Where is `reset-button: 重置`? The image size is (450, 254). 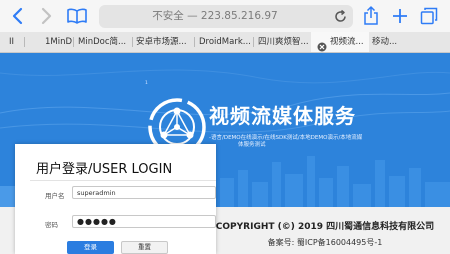
reset-button: 重置 is located at coordinates (144, 247).